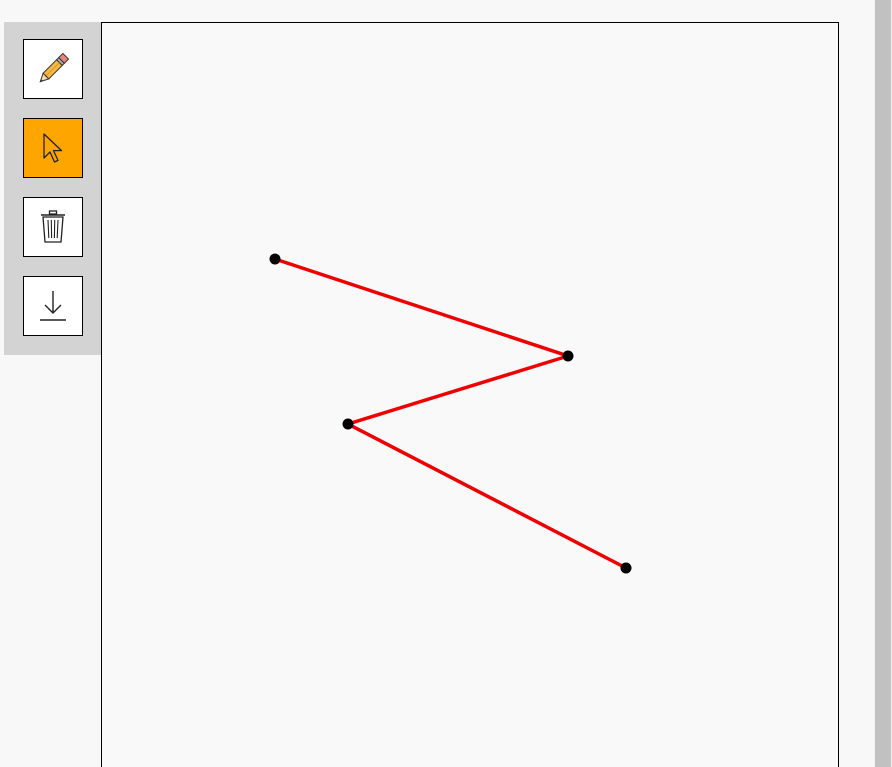 Image resolution: width=892 pixels, height=767 pixels. I want to click on vertical-scrollbar, so click(883, 383).